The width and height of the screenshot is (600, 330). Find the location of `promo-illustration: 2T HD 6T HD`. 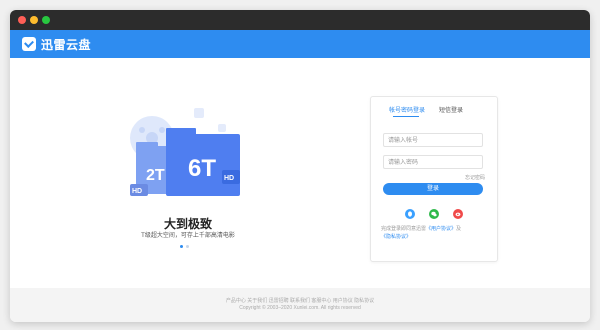

promo-illustration: 2T HD 6T HD is located at coordinates (185, 152).